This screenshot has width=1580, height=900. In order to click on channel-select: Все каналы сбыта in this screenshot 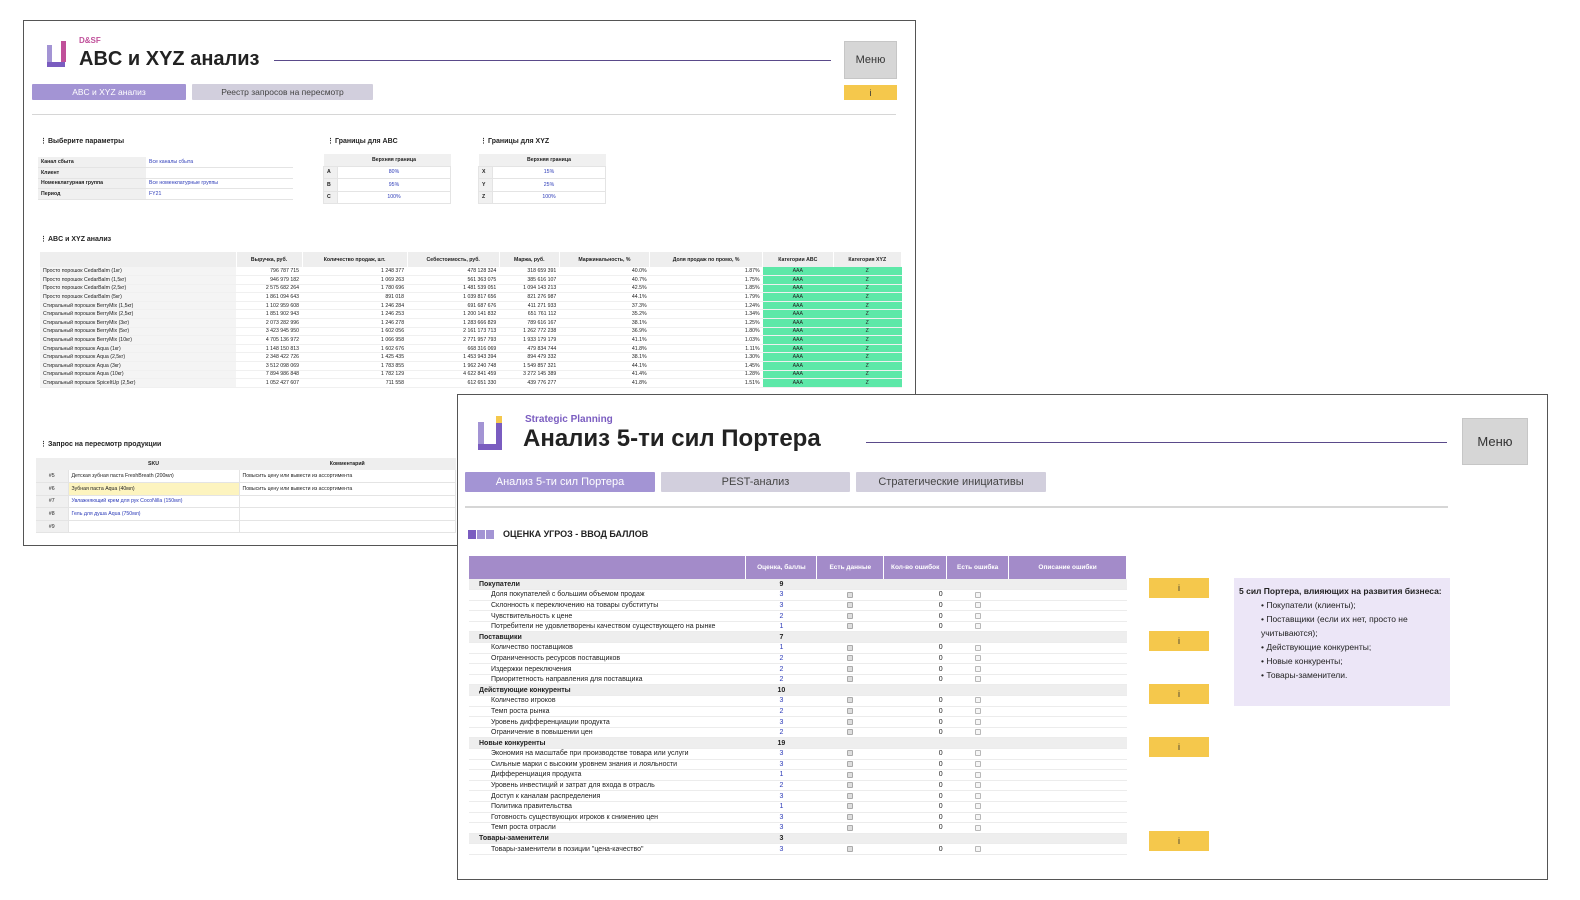, I will do `click(219, 163)`.